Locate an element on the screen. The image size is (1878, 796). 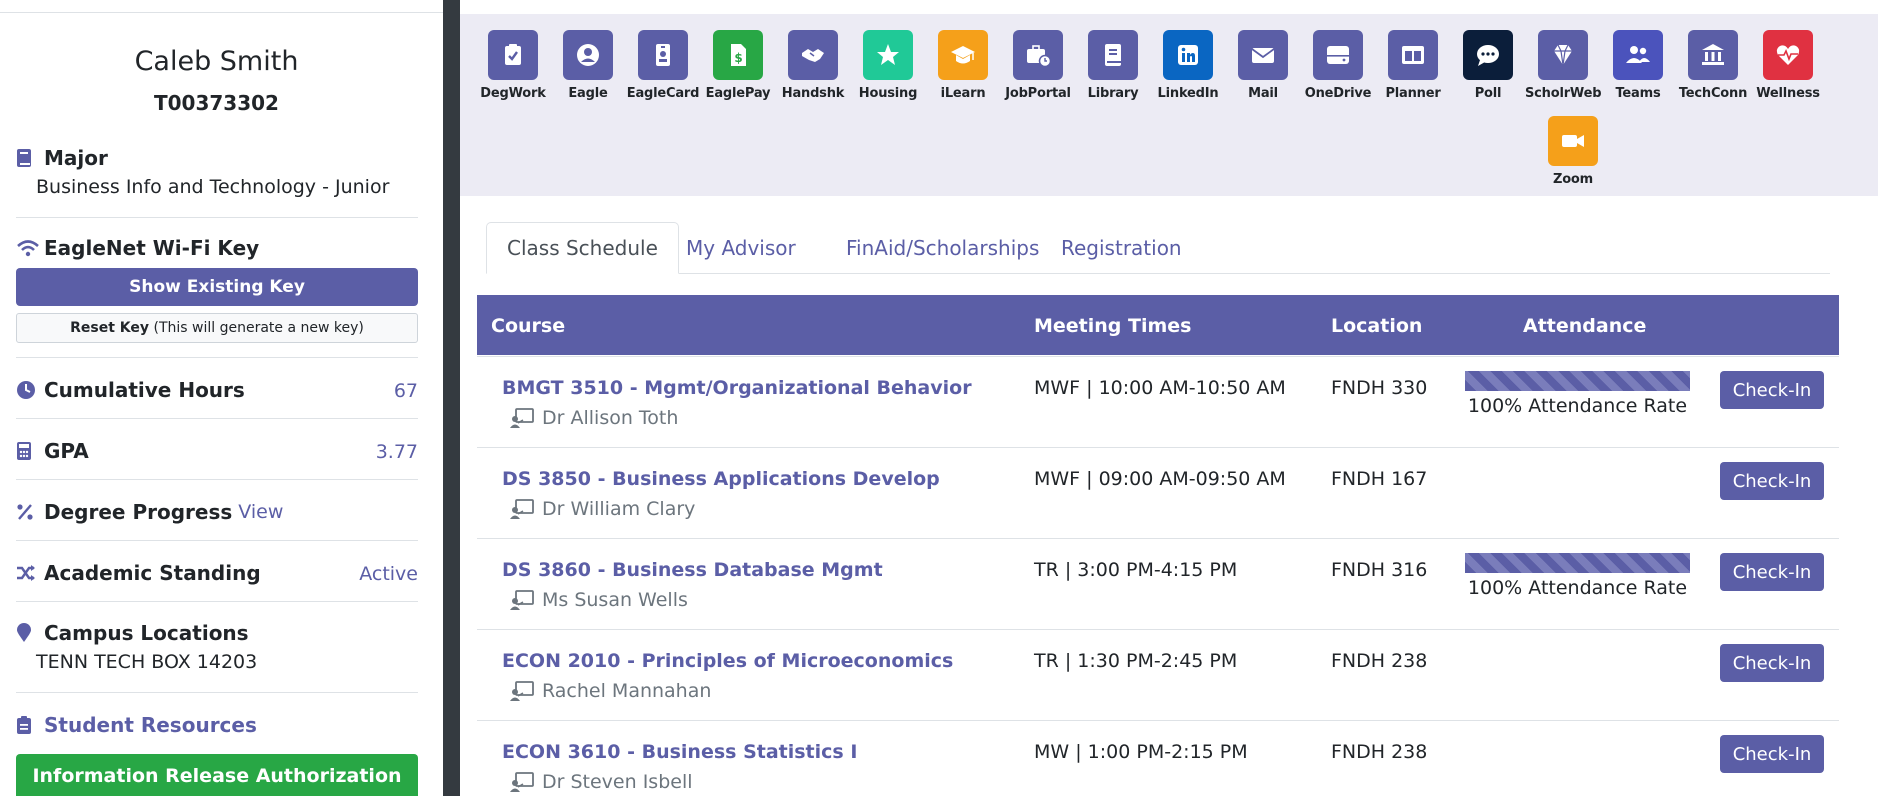
app-housing: Housing is located at coordinates (888, 65).